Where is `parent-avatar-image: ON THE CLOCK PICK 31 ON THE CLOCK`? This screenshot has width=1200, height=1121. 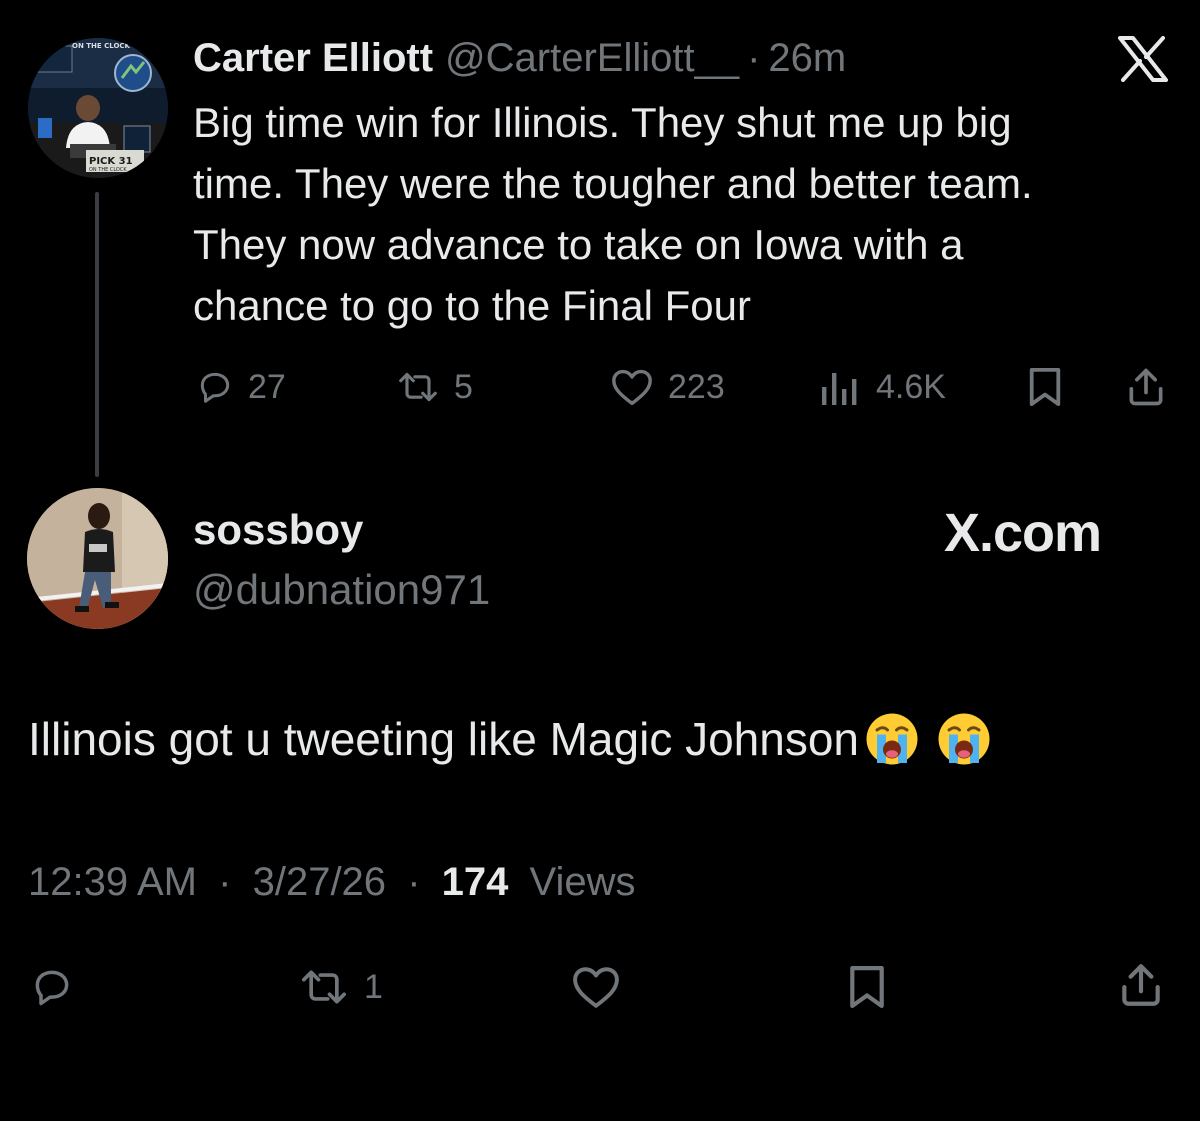
parent-avatar-image: ON THE CLOCK PICK 31 ON THE CLOCK is located at coordinates (98, 108).